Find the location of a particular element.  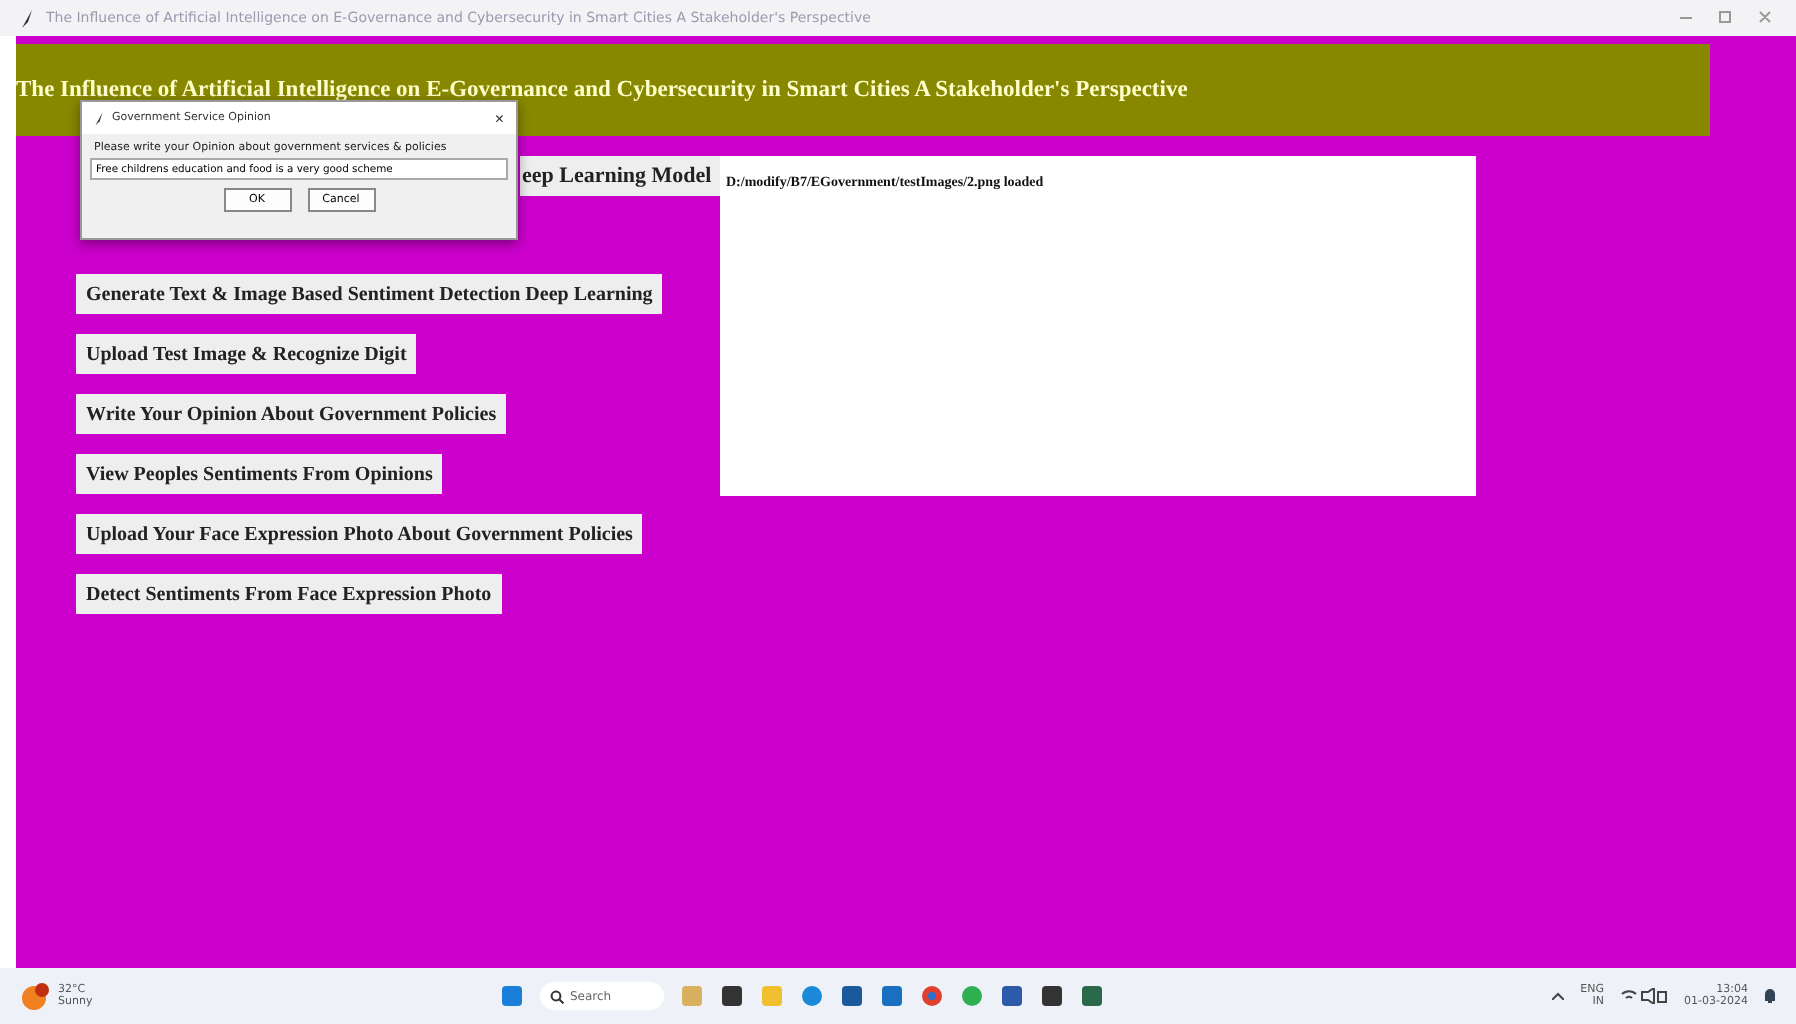

task-view-icon is located at coordinates (732, 996).